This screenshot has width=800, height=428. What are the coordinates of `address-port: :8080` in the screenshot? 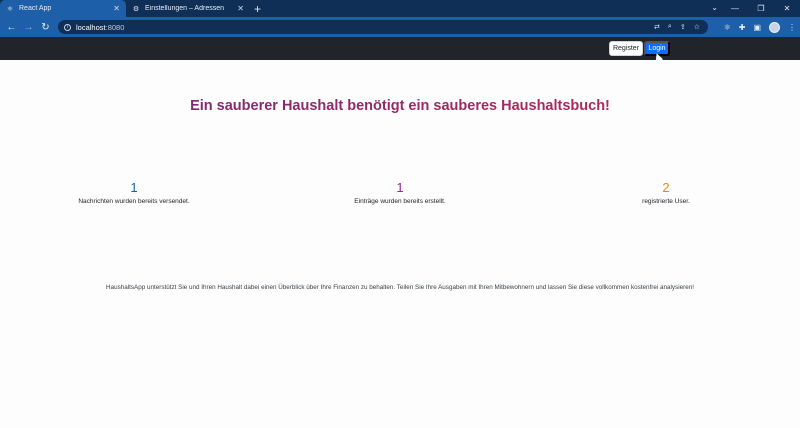 It's located at (115, 27).